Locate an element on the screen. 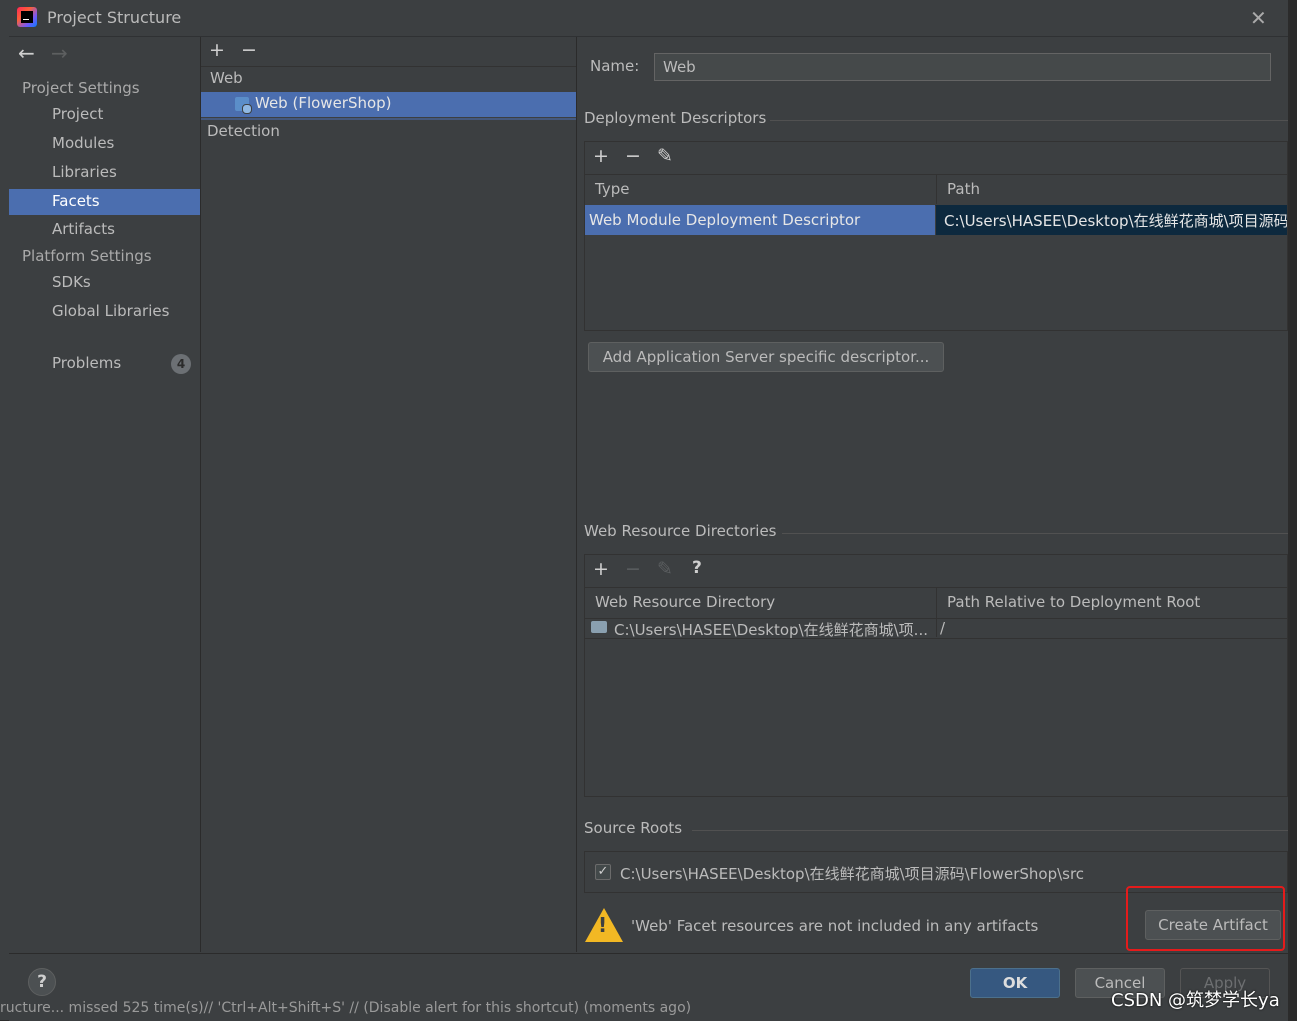  platform-settings-heading: Platform Settings is located at coordinates (87, 256).